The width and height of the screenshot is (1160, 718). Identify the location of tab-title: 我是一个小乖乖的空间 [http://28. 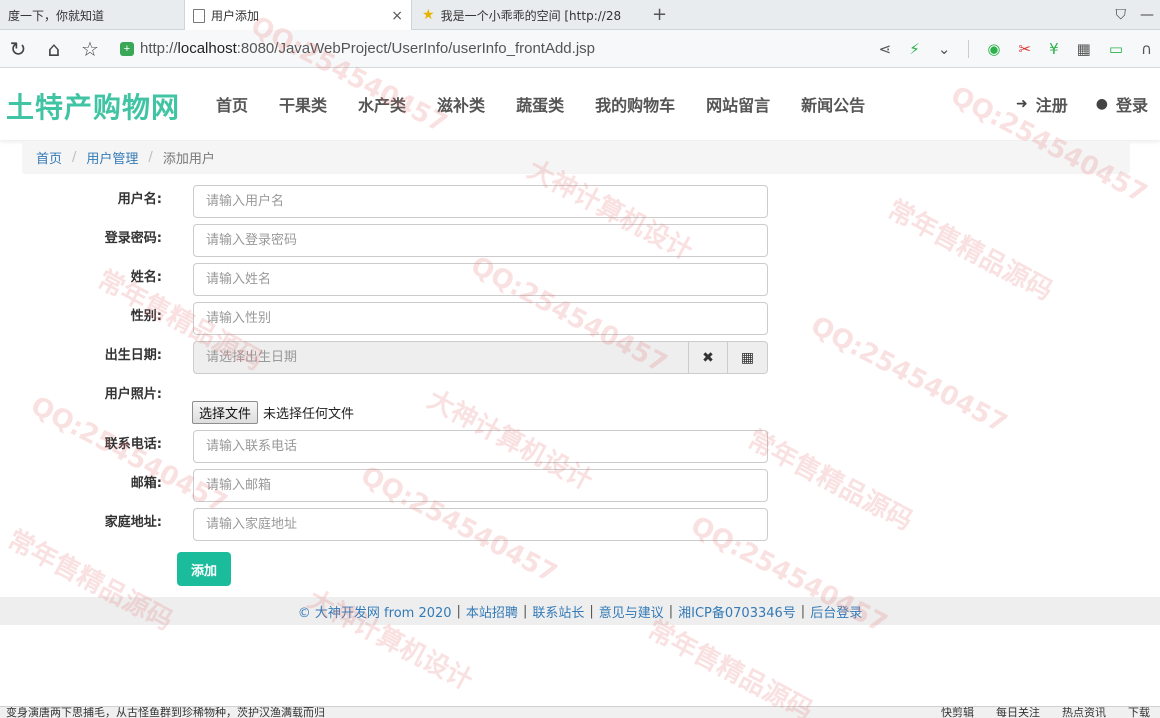
(531, 15).